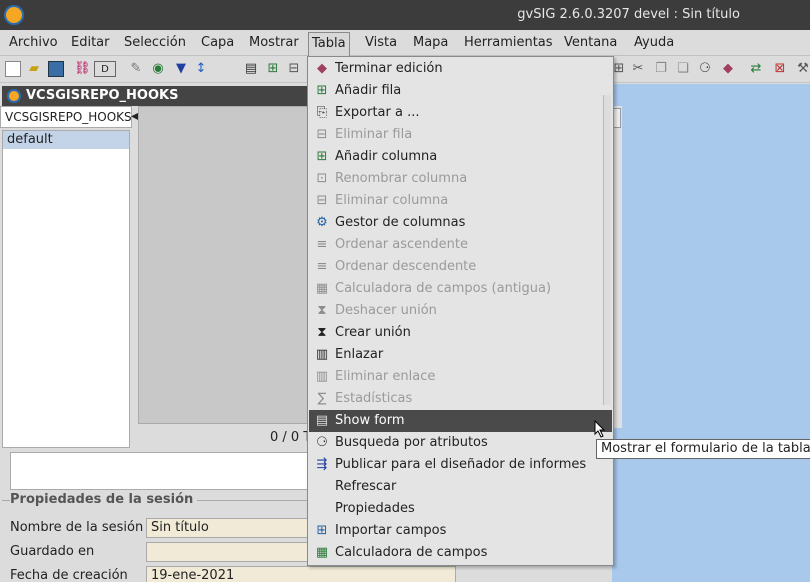 Image resolution: width=810 pixels, height=582 pixels. What do you see at coordinates (322, 464) in the screenshot?
I see `publish-icon: ⇶` at bounding box center [322, 464].